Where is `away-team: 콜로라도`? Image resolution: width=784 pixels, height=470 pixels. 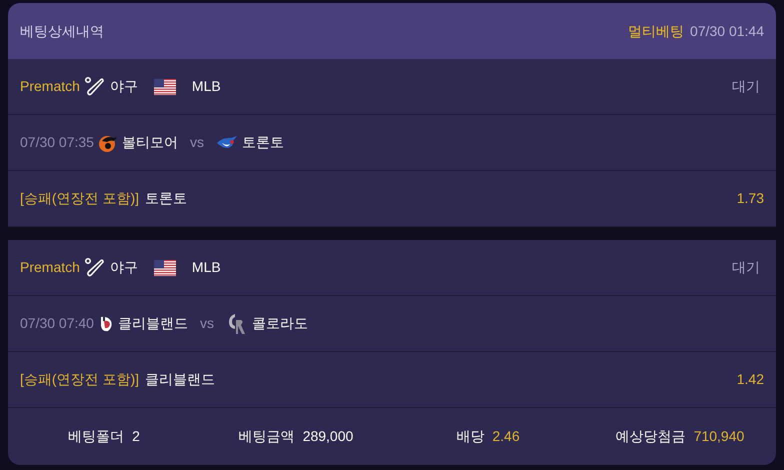
away-team: 콜로라도 is located at coordinates (280, 323).